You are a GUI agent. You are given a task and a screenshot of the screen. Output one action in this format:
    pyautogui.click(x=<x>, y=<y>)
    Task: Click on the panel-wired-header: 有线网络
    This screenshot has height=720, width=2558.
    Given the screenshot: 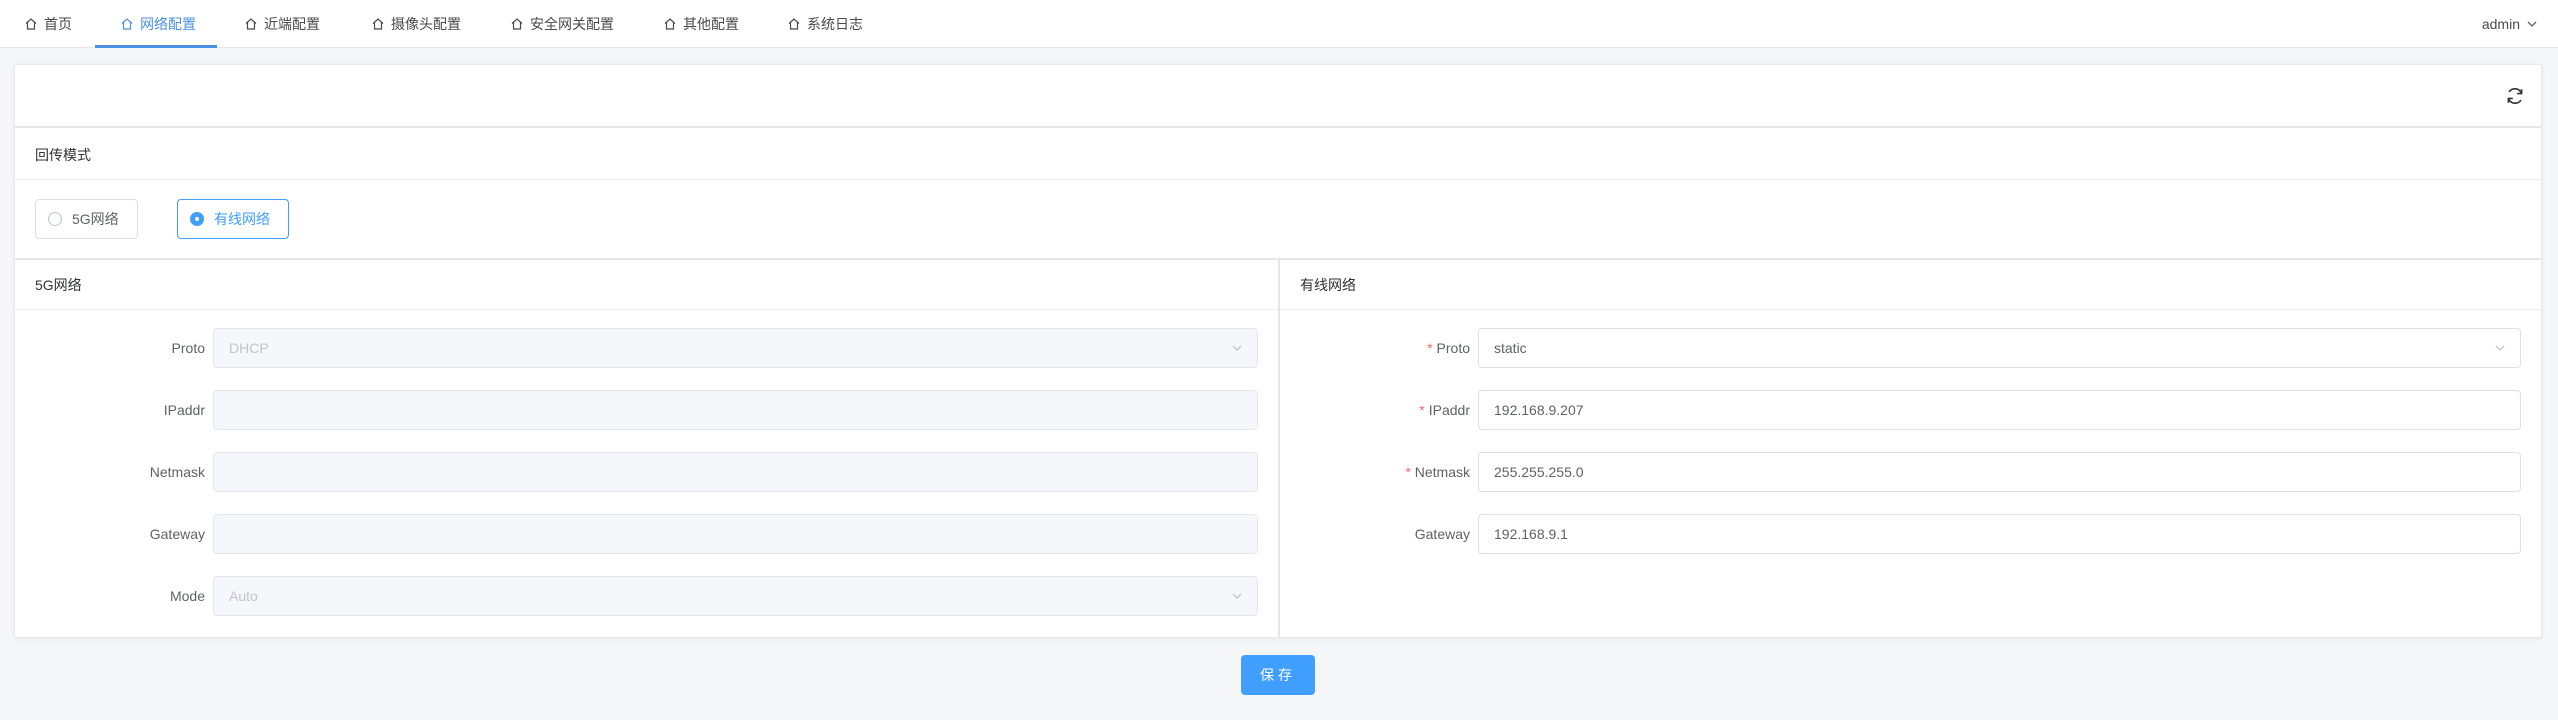 What is the action you would take?
    pyautogui.click(x=1910, y=285)
    